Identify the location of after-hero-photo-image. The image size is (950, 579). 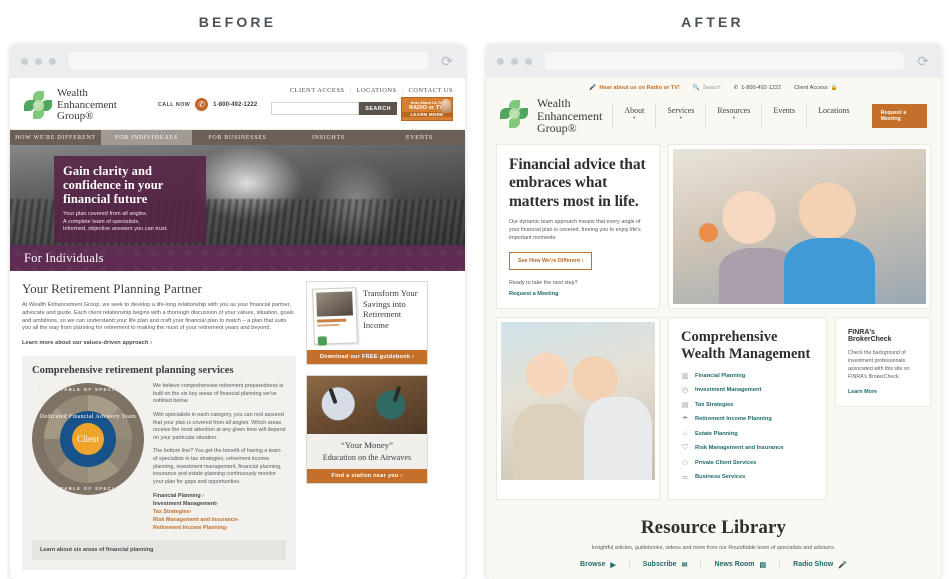
(799, 226).